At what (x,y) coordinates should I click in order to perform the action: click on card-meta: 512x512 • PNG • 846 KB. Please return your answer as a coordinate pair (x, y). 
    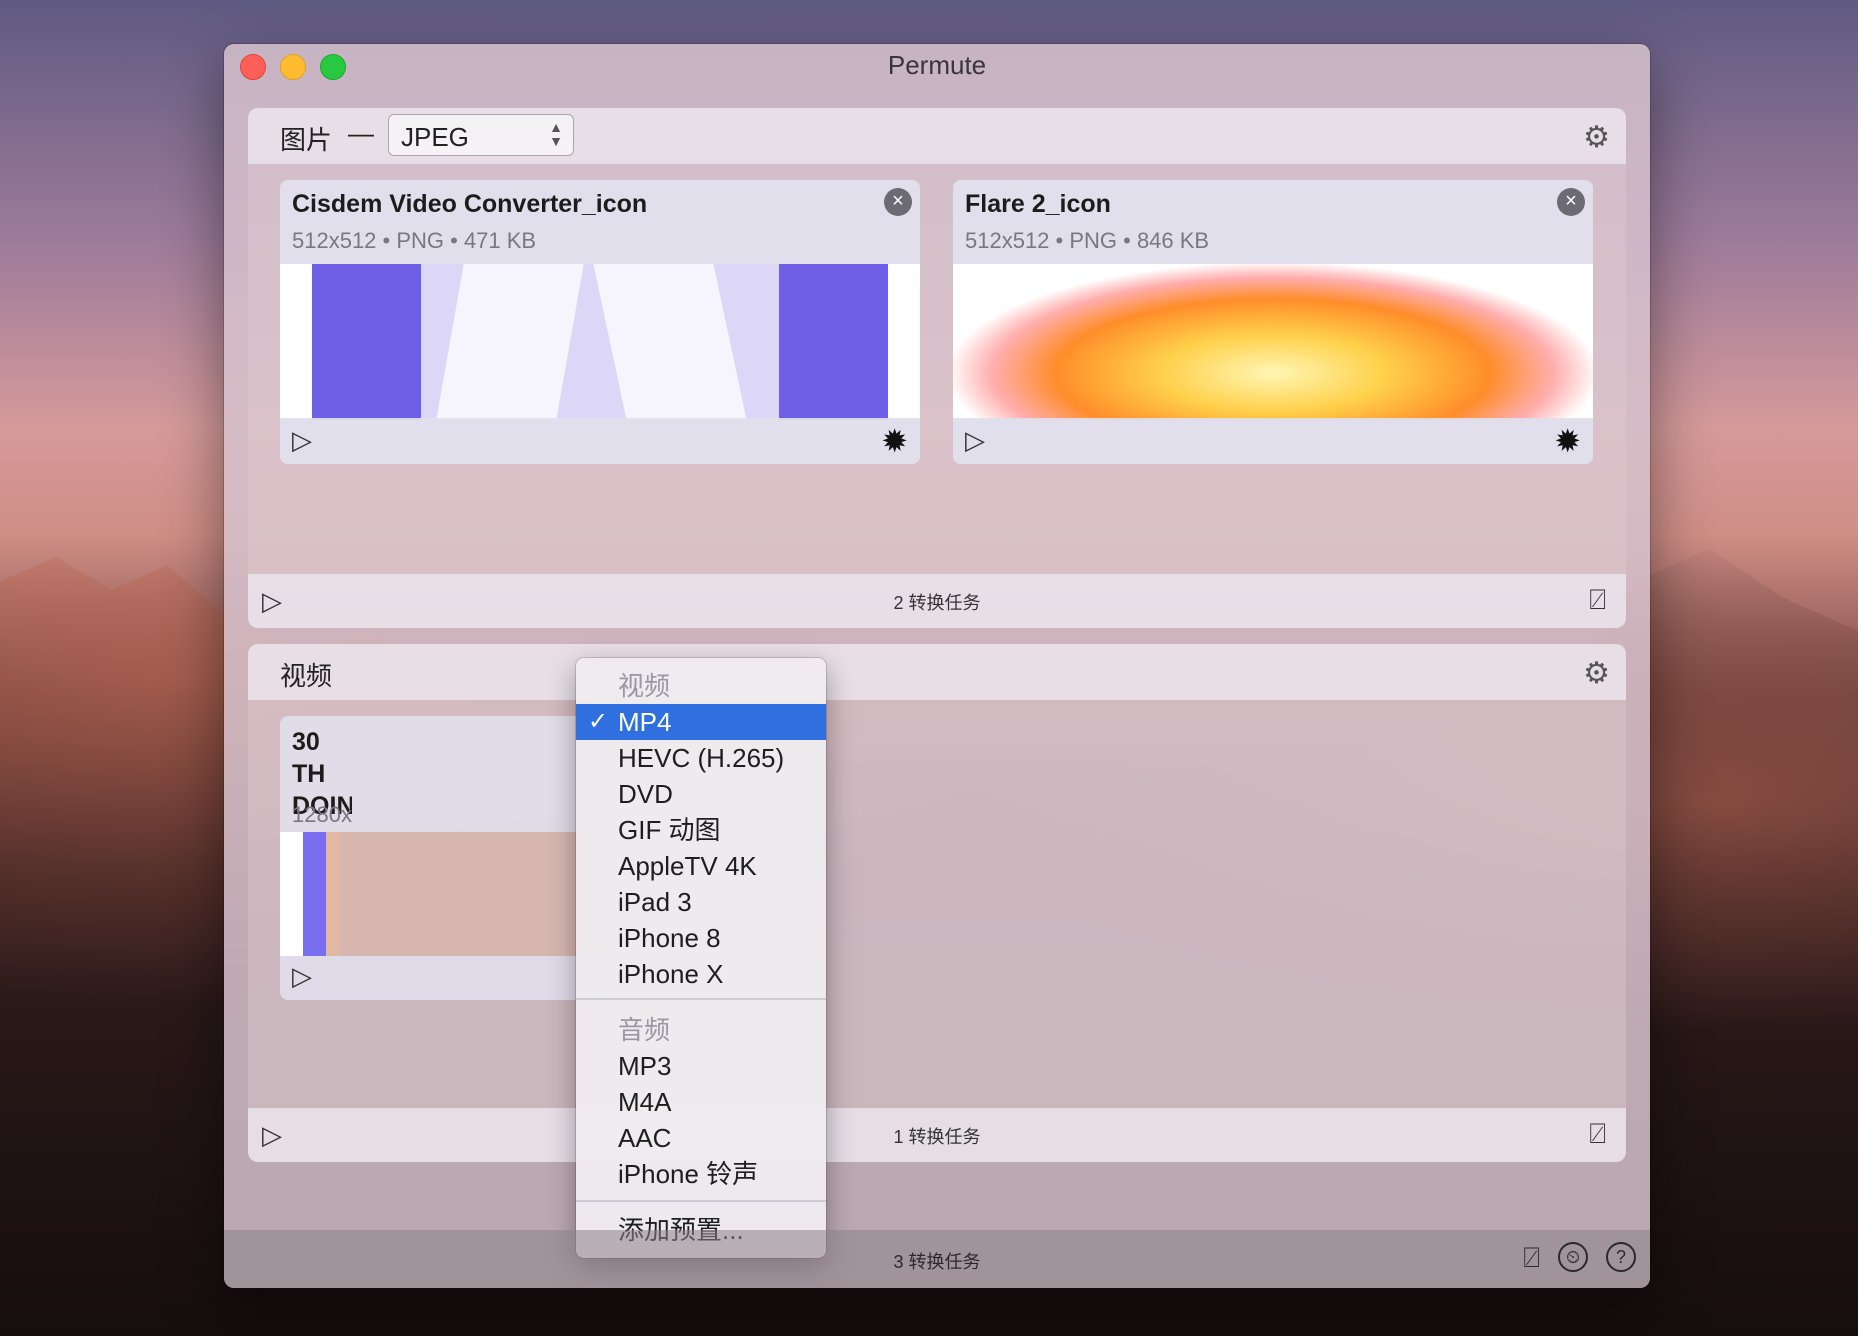
    Looking at the image, I should click on (1087, 240).